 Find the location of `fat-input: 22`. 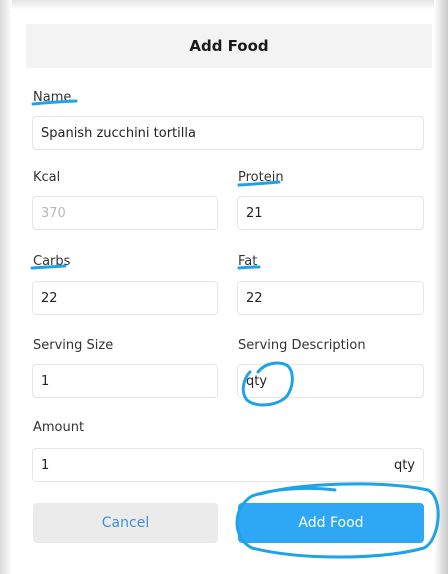

fat-input: 22 is located at coordinates (330, 298).